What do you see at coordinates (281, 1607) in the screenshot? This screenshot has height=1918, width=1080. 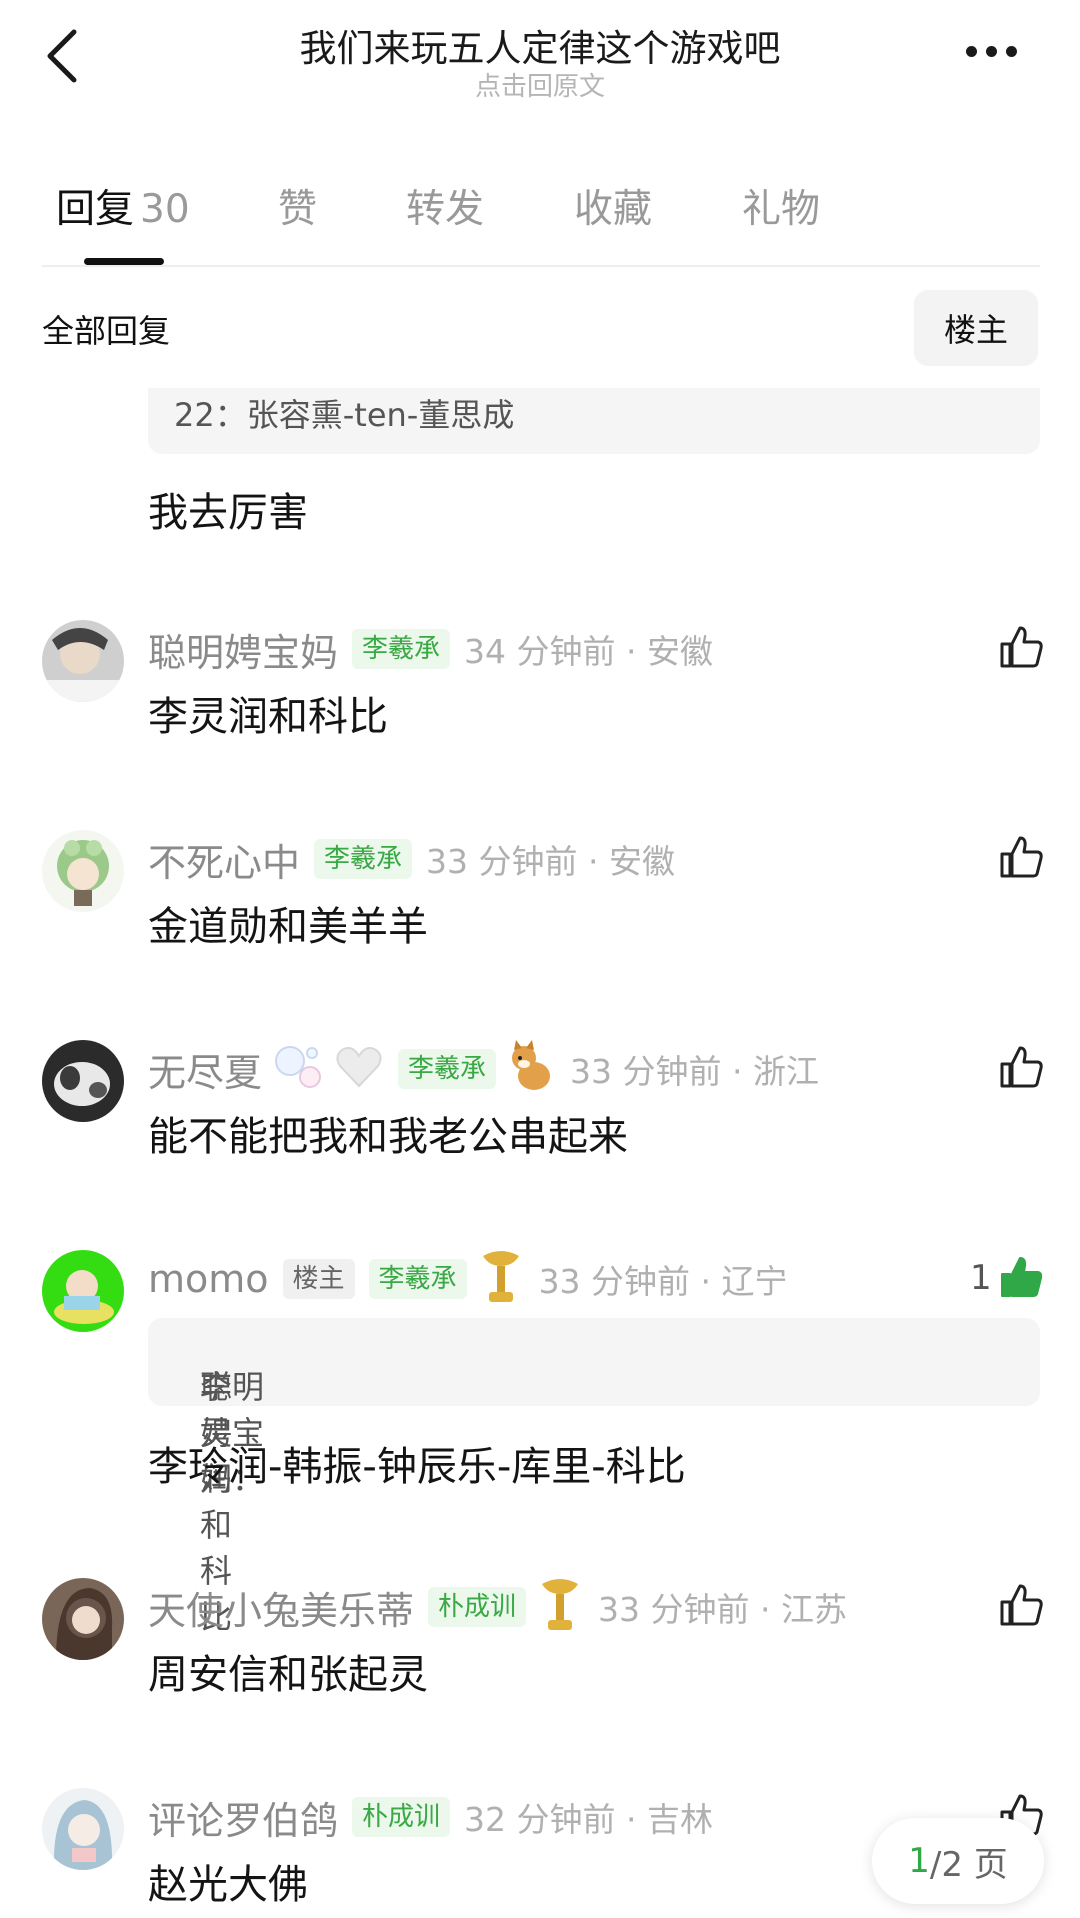 I see `username: 天使小兔美乐蒂` at bounding box center [281, 1607].